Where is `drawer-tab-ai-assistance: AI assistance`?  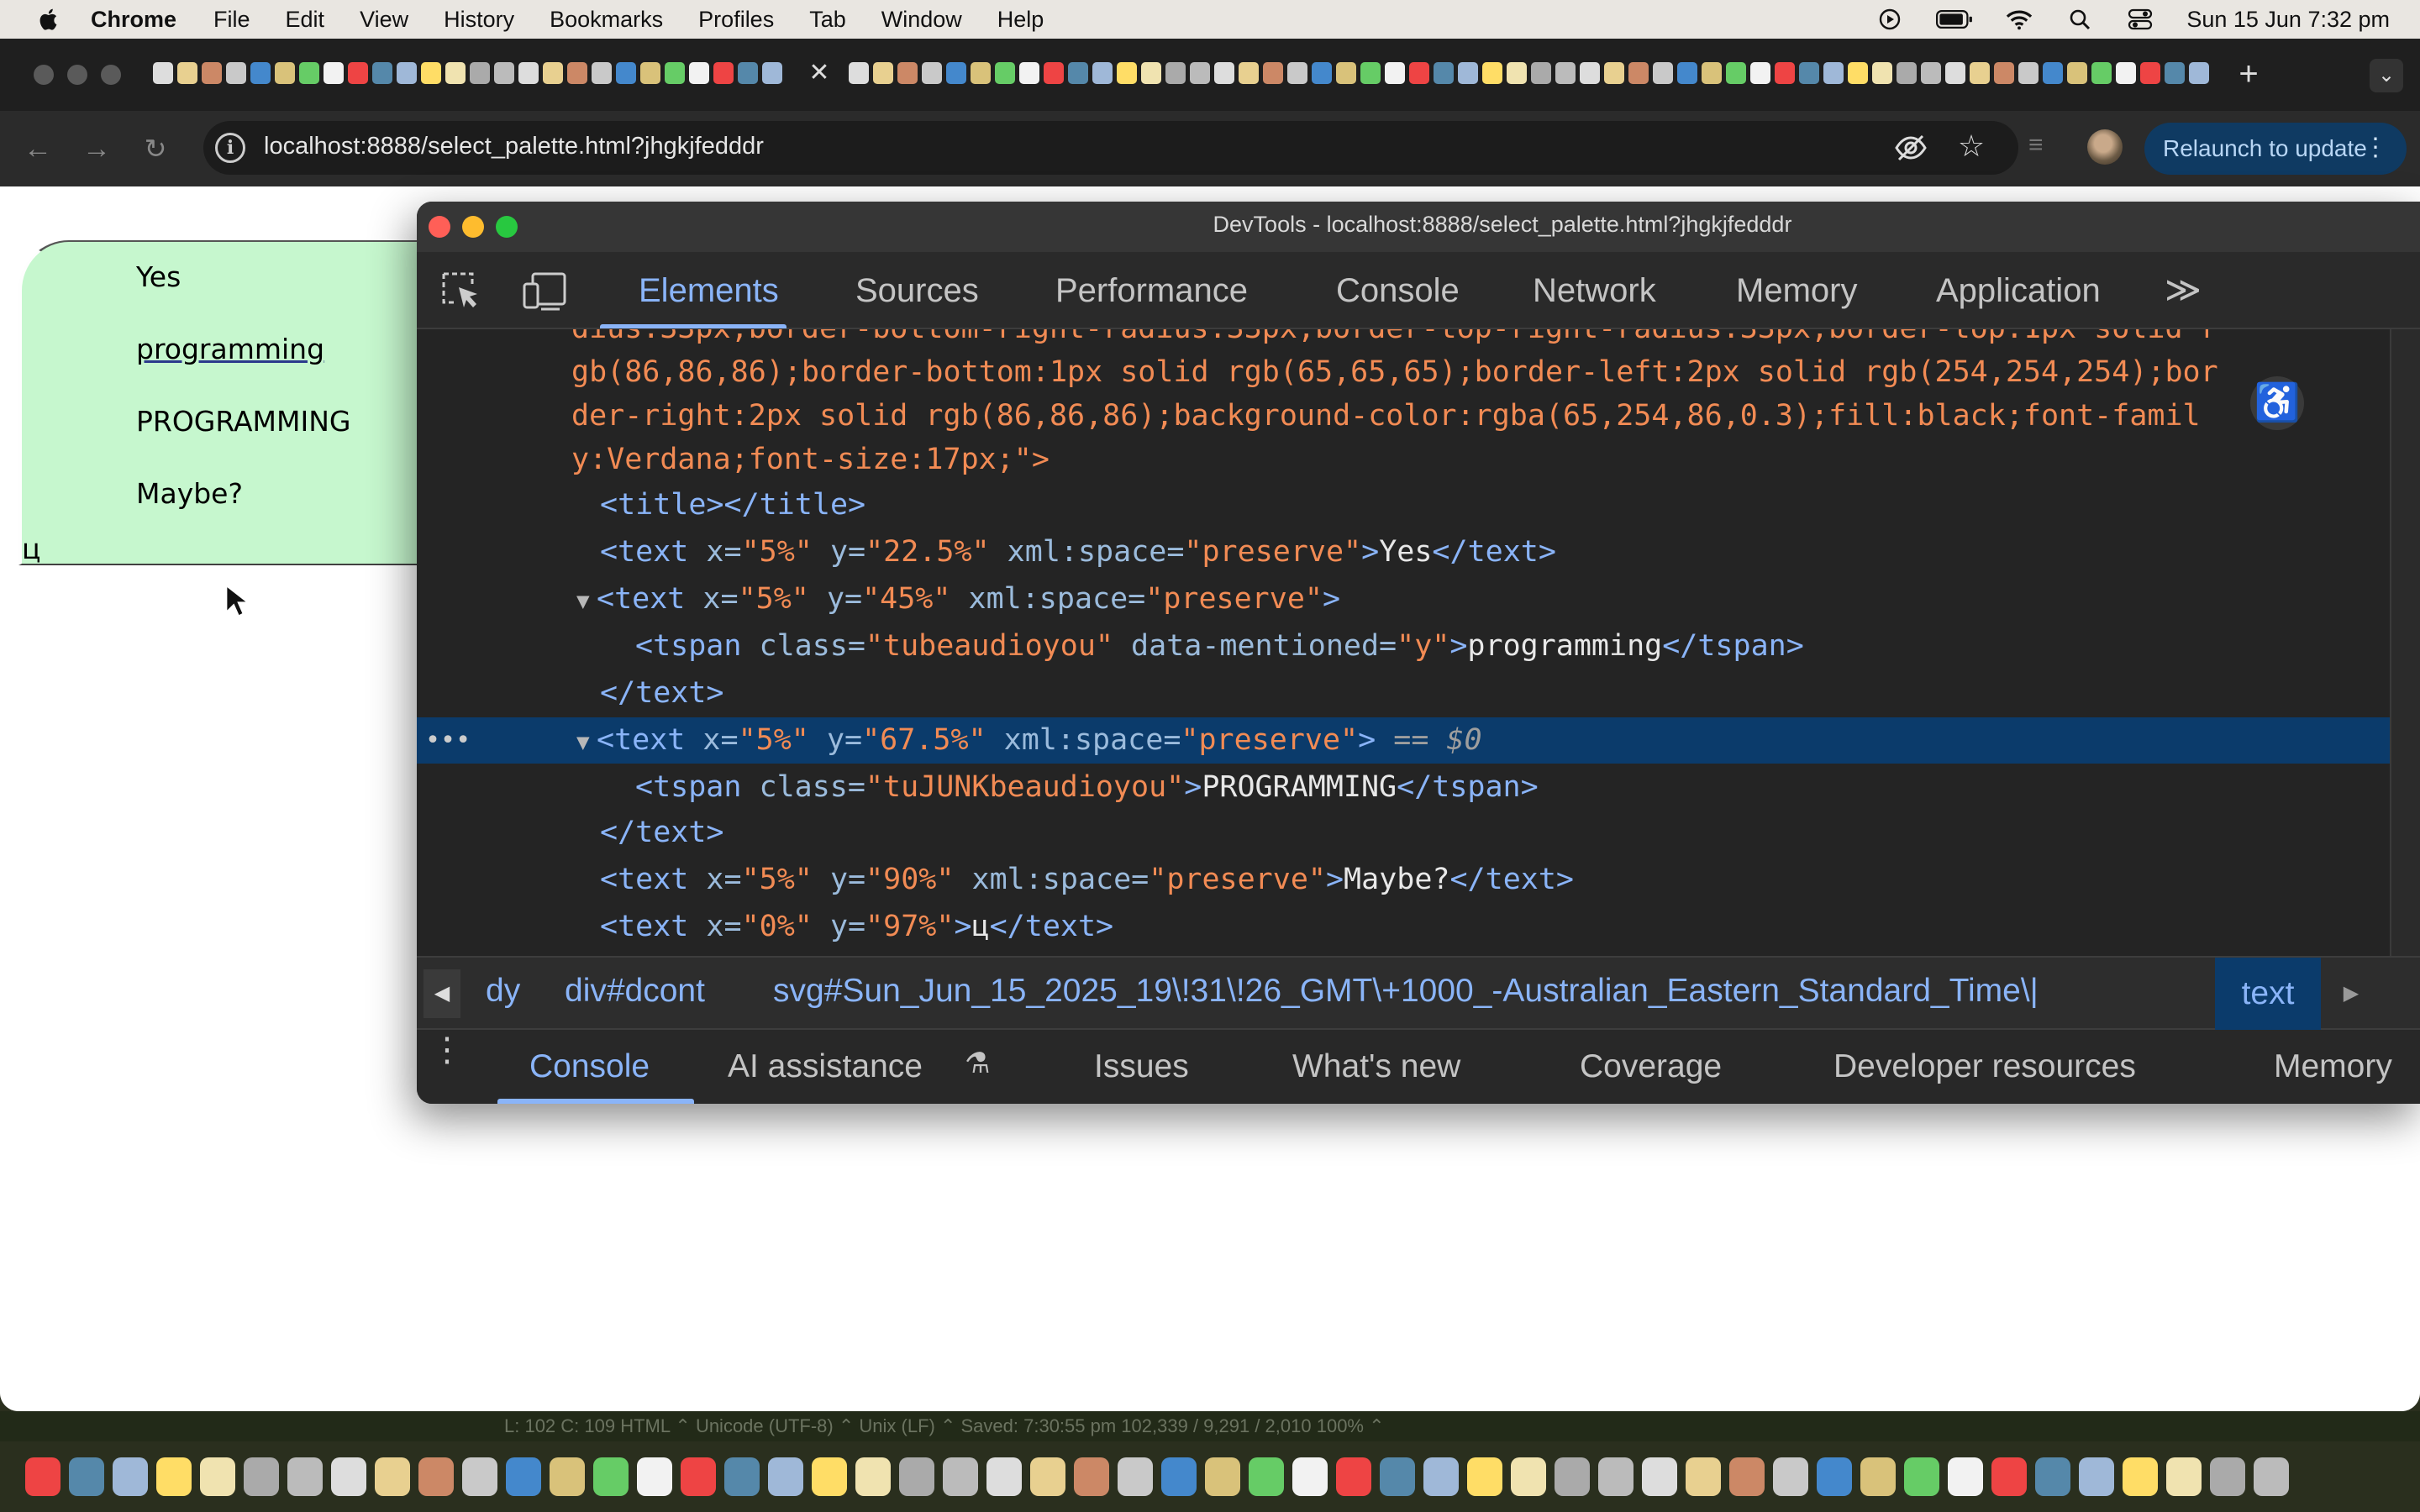
drawer-tab-ai-assistance: AI assistance is located at coordinates (825, 1066).